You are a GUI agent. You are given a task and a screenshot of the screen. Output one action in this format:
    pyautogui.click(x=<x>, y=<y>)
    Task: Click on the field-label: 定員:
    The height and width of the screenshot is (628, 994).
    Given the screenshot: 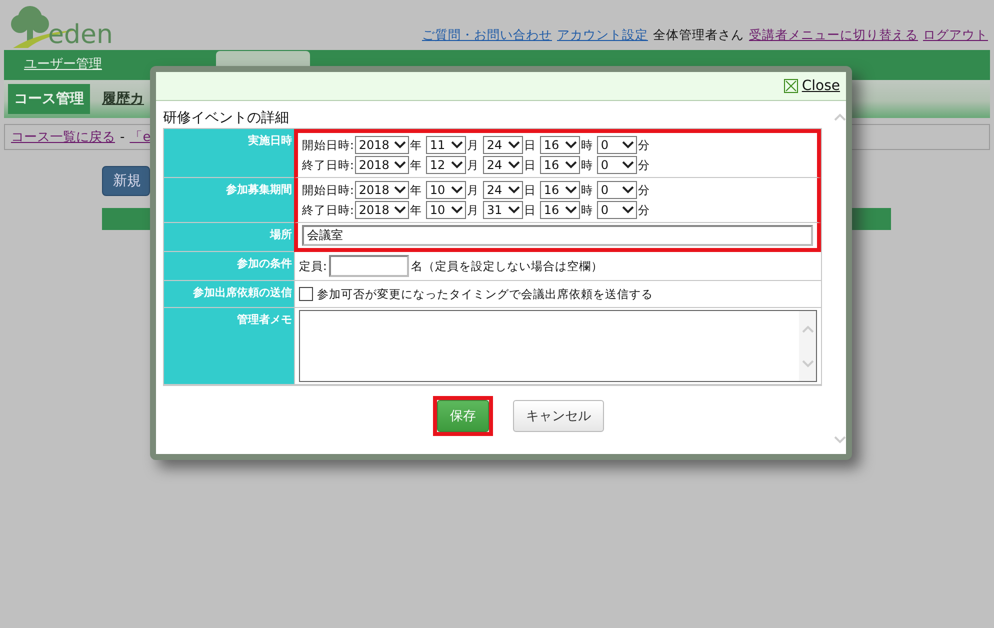 What is the action you would take?
    pyautogui.click(x=313, y=266)
    